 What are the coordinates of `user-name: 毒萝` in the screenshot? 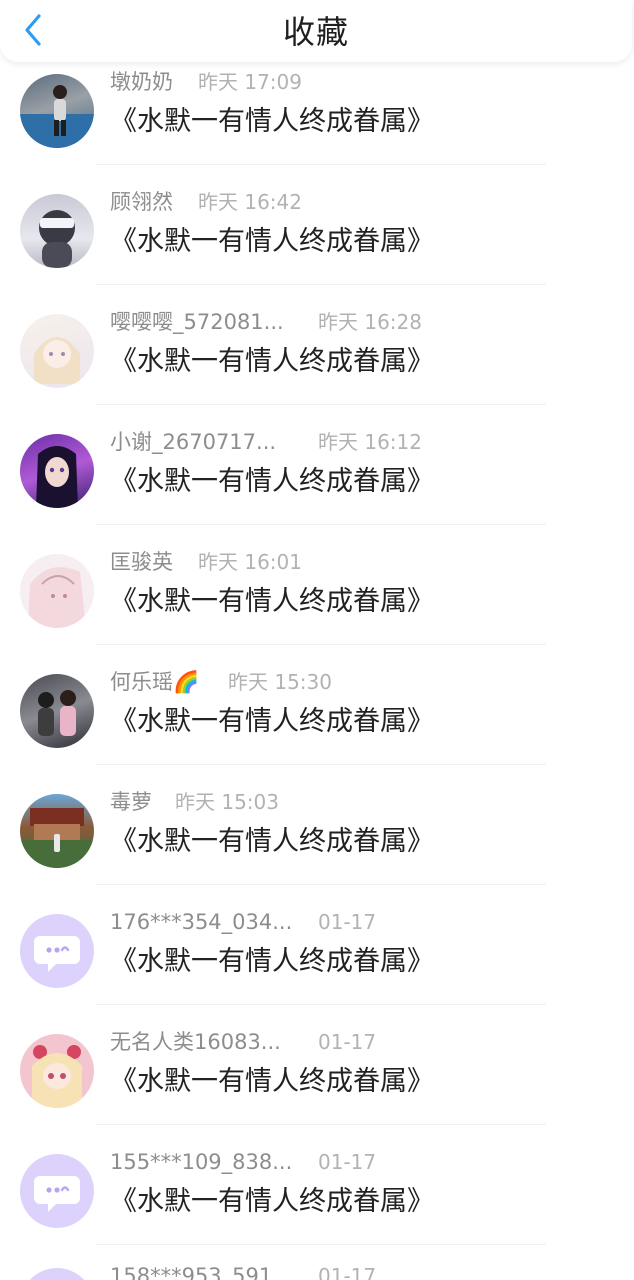 It's located at (131, 802).